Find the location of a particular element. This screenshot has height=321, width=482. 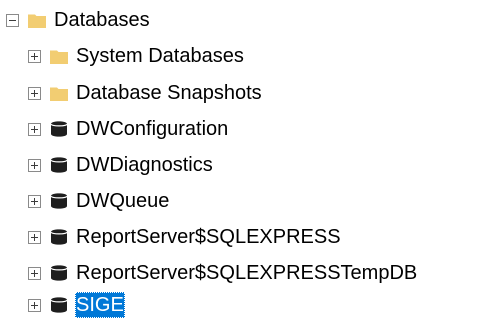

tree-node-label: DWDiagnostics is located at coordinates (144, 165).